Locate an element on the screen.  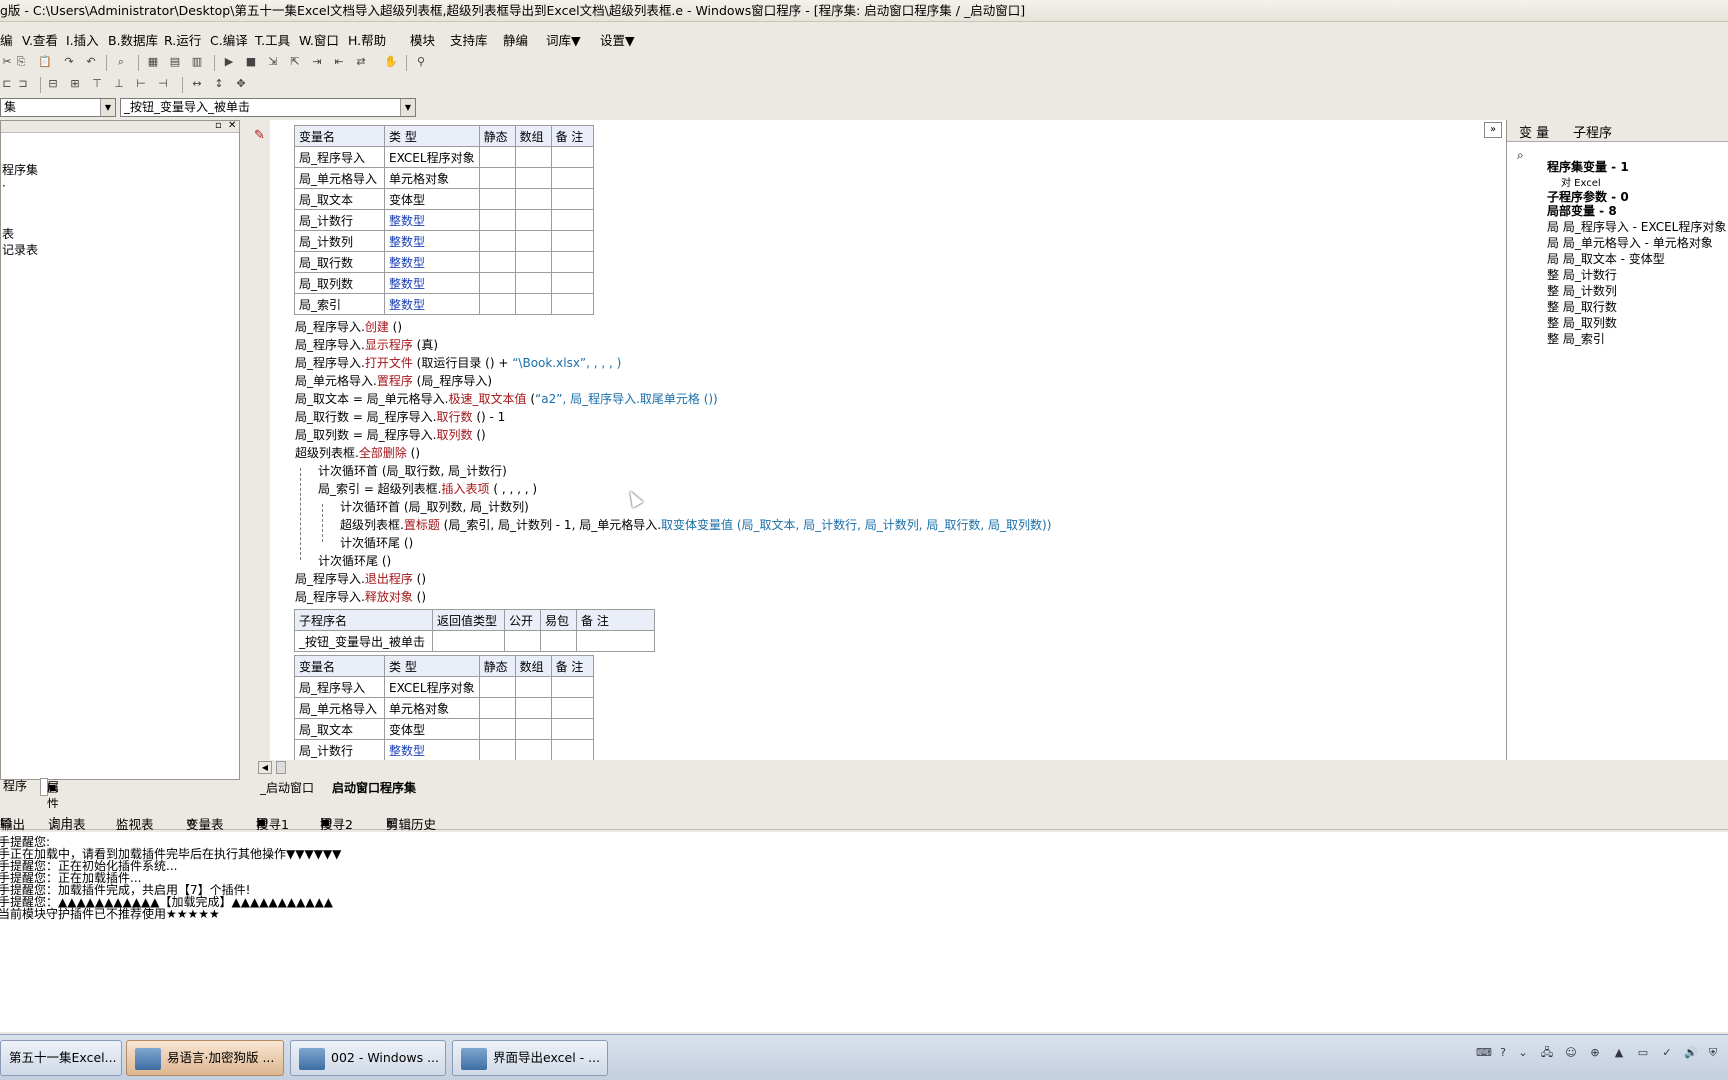
menu-settings: 设置▼ is located at coordinates (617, 39).